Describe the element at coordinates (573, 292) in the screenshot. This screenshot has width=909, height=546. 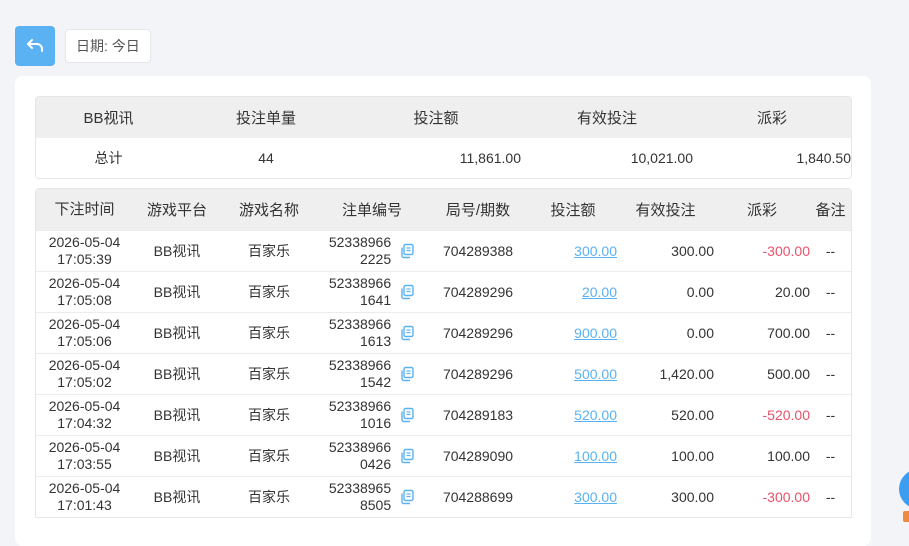
I see `bet-amount-cell: 20.00` at that location.